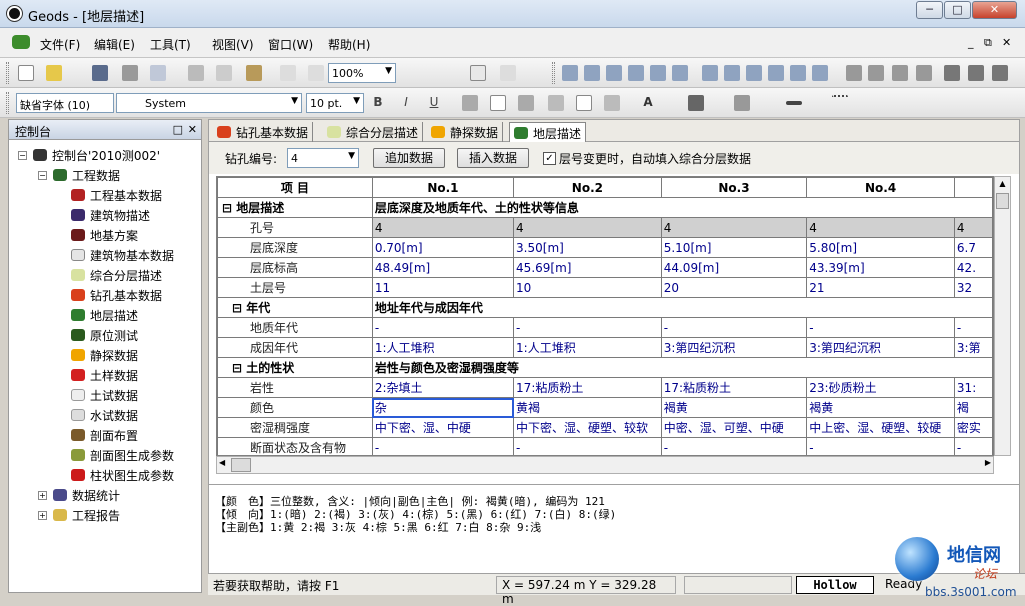  Describe the element at coordinates (570, 73) in the screenshot. I see `align-left-icon` at that location.